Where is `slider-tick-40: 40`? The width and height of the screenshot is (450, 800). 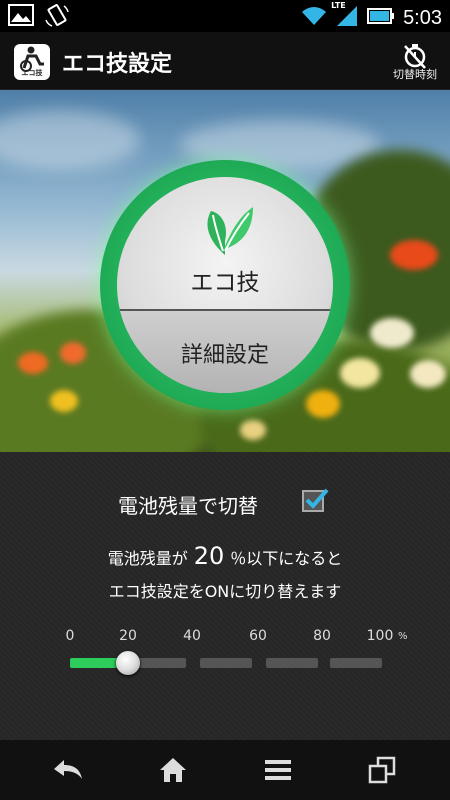
slider-tick-40: 40 is located at coordinates (192, 636).